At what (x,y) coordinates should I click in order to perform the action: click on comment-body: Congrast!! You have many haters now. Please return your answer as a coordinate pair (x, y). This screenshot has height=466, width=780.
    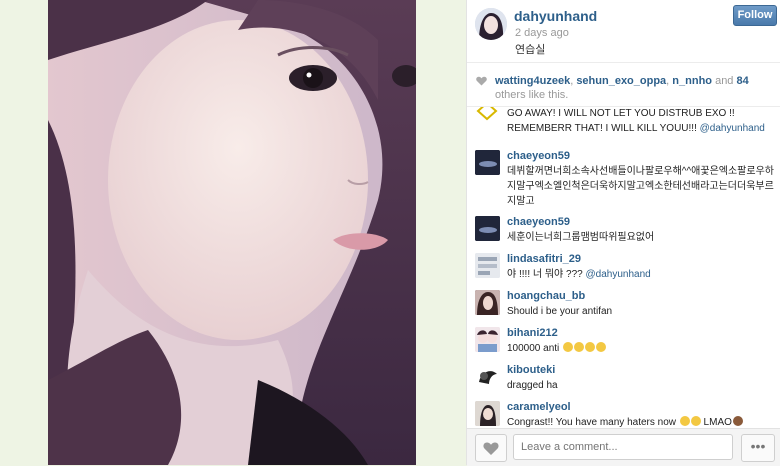
    Looking at the image, I should click on (593, 422).